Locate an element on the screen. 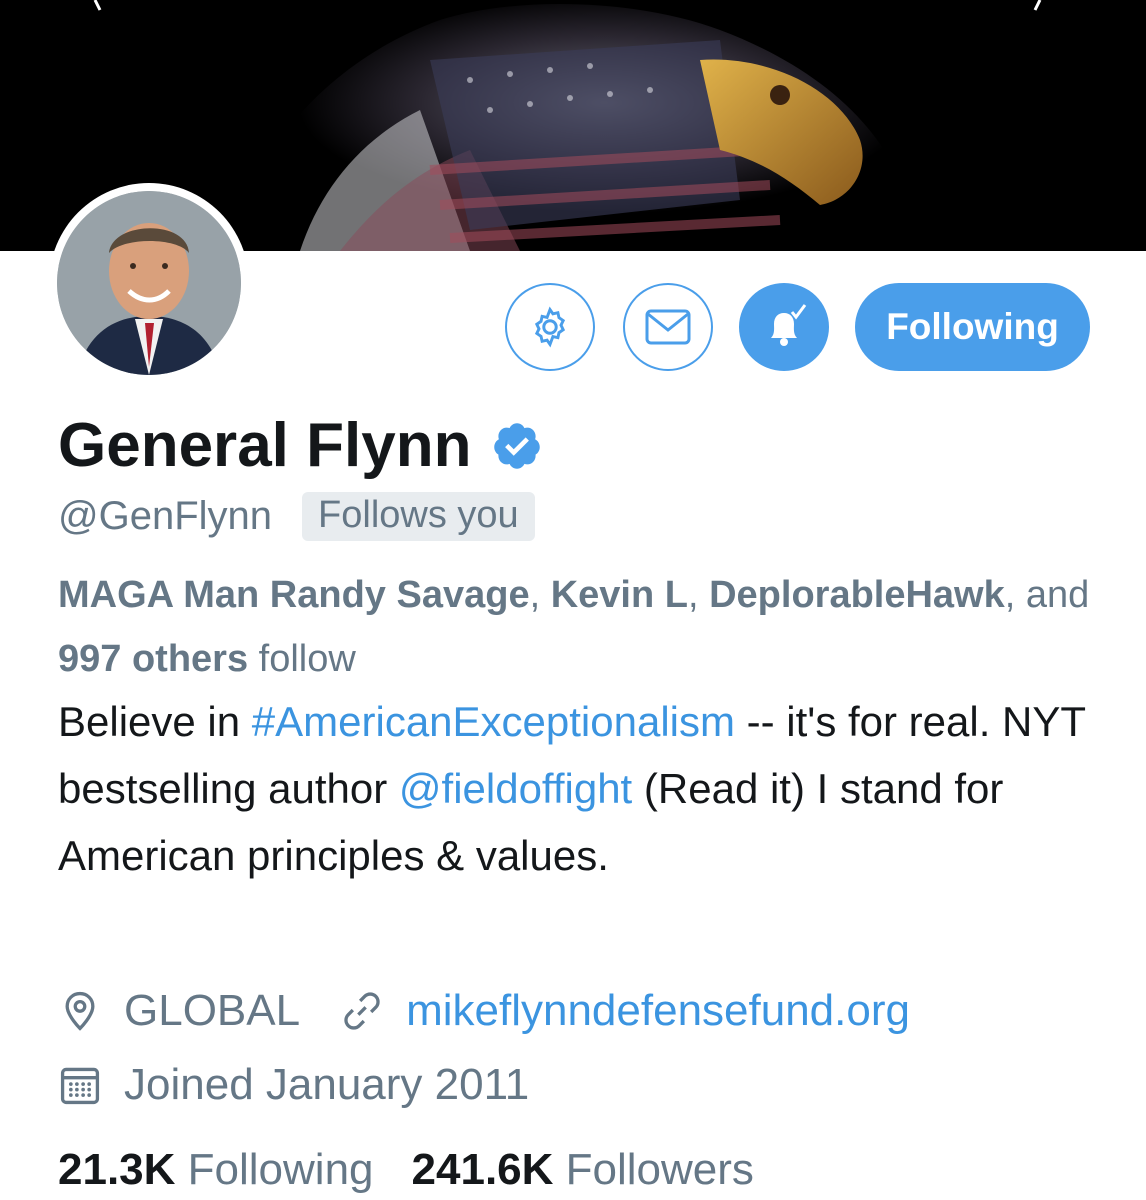  notifications-button is located at coordinates (784, 327).